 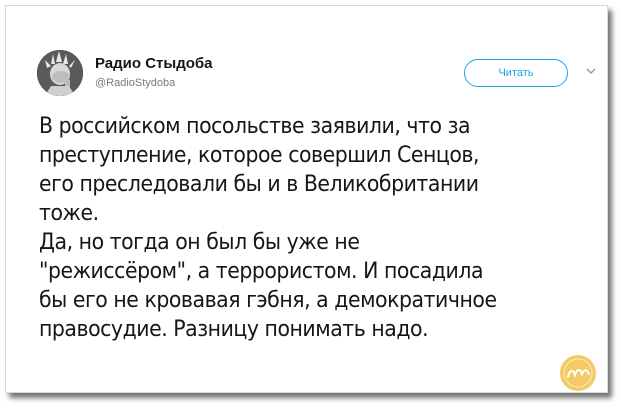 What do you see at coordinates (259, 155) in the screenshot?
I see `tweet-text-line: преступление, которое совершил Сенцов,` at bounding box center [259, 155].